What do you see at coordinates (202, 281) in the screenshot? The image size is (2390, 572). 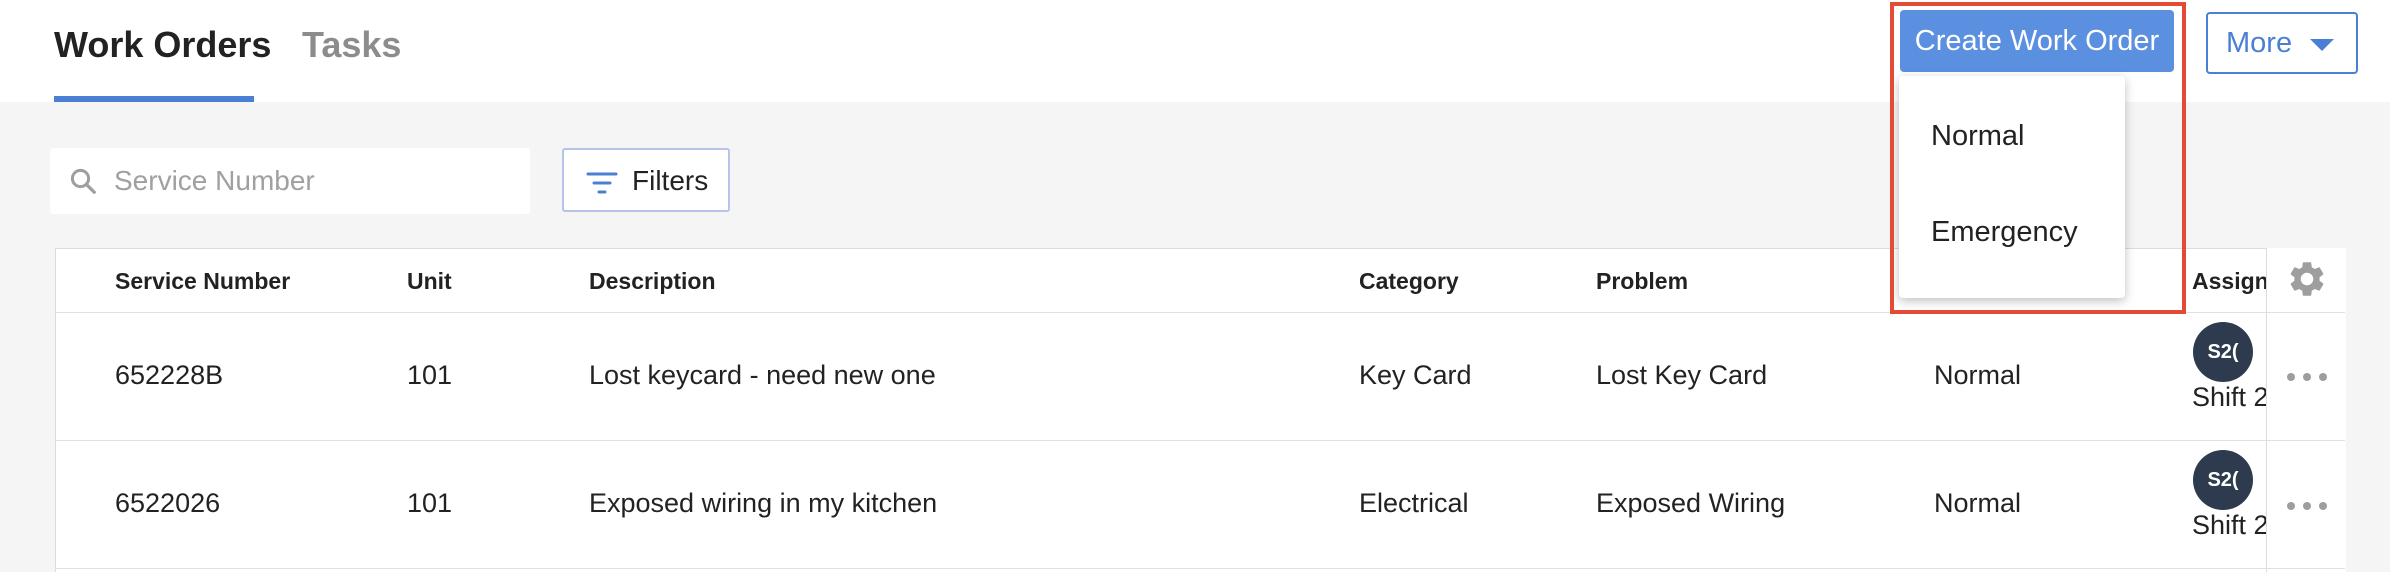 I see `column-header-service-number: Service Number` at bounding box center [202, 281].